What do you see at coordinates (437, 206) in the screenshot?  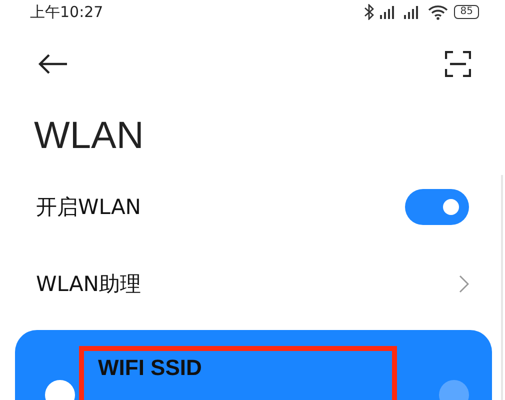 I see `wlan-toggle` at bounding box center [437, 206].